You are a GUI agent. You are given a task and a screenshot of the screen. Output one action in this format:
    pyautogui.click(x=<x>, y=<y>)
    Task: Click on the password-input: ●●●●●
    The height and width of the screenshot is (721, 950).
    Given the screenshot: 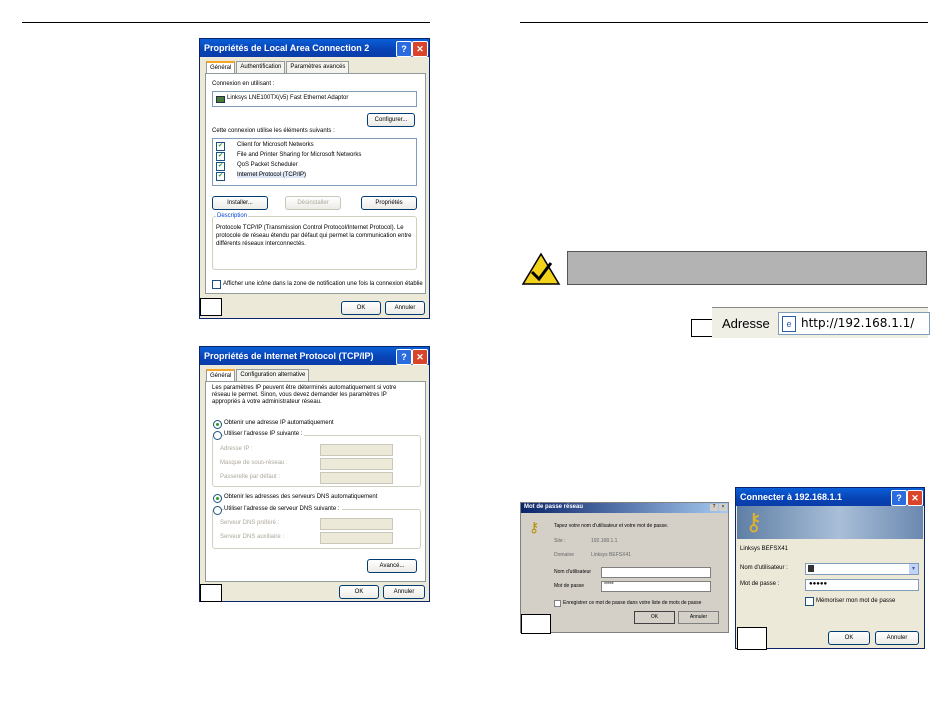 What is the action you would take?
    pyautogui.click(x=862, y=585)
    